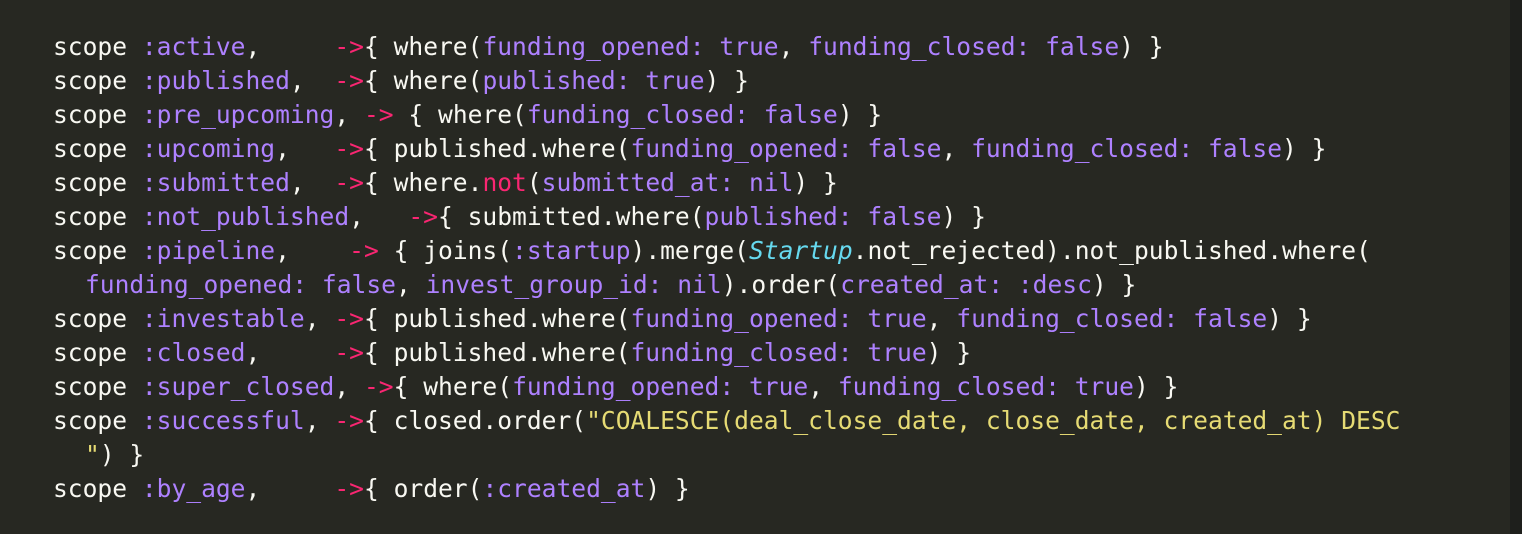 The image size is (1522, 534). What do you see at coordinates (504, 182) in the screenshot?
I see `code-token: not` at bounding box center [504, 182].